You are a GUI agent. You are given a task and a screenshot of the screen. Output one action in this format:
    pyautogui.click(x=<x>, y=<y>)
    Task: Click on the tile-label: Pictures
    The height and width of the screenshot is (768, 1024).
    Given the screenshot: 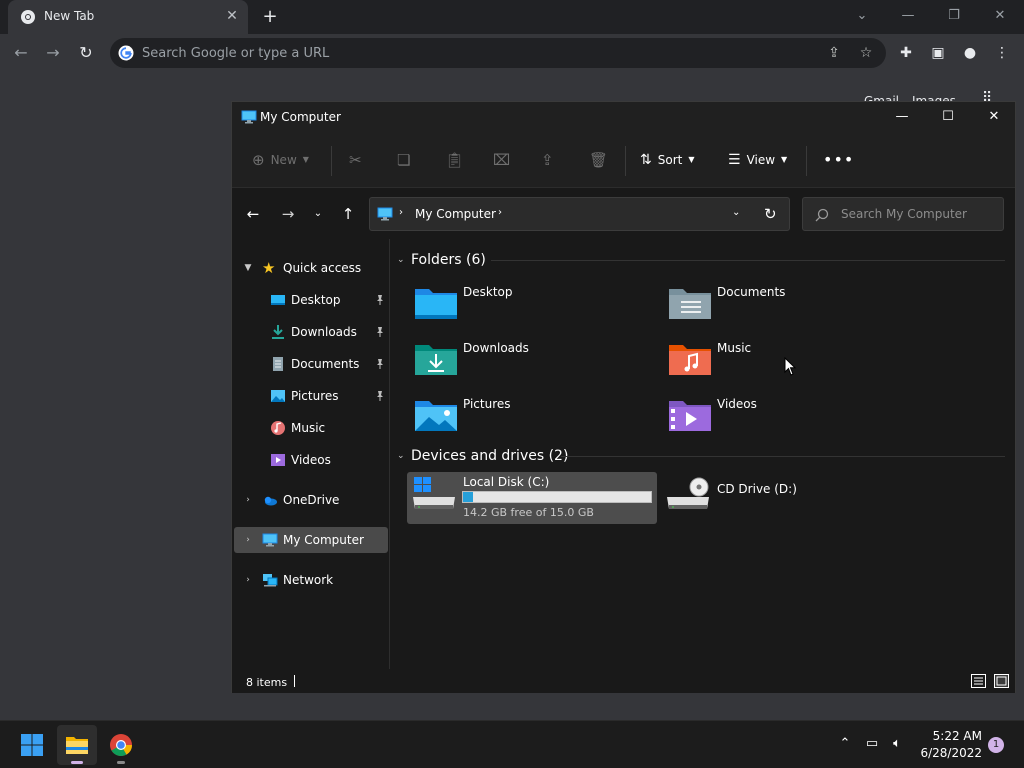 What is the action you would take?
    pyautogui.click(x=487, y=404)
    